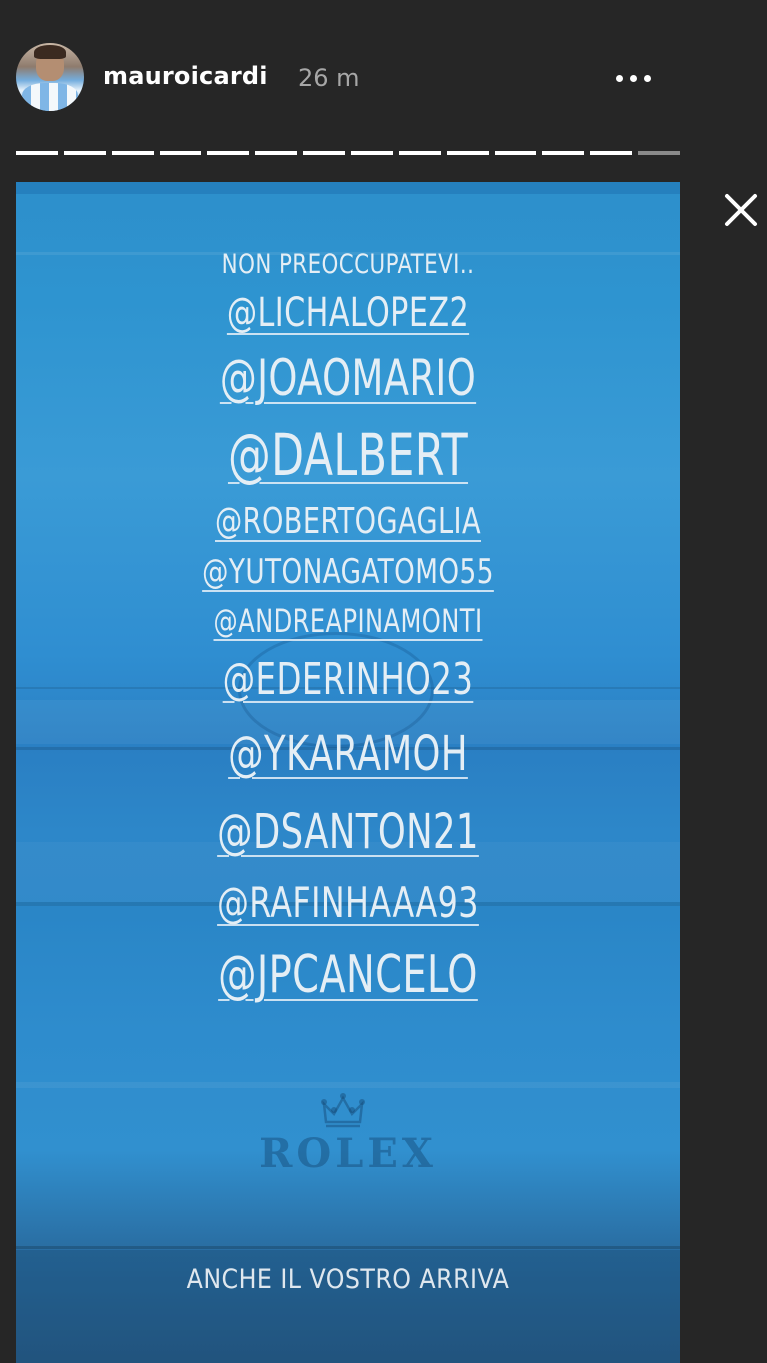  I want to click on brand-logo: ROLEX, so click(348, 1153).